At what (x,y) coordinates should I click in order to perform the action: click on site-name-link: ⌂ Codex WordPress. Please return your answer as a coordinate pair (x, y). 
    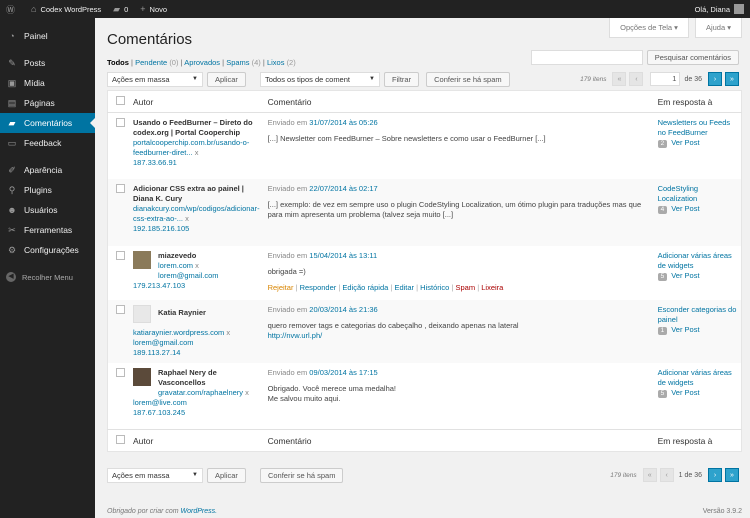
    Looking at the image, I should click on (66, 9).